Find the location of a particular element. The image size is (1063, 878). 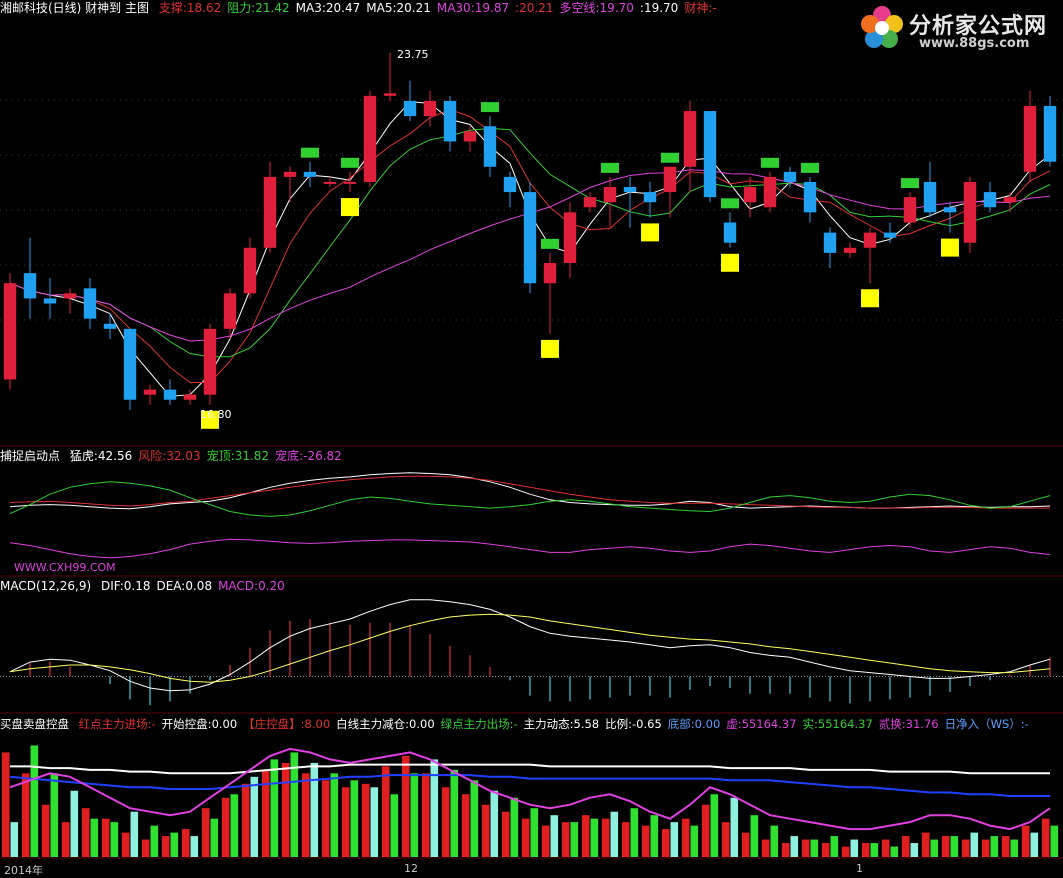

high-price-label: 23.75 is located at coordinates (413, 54).